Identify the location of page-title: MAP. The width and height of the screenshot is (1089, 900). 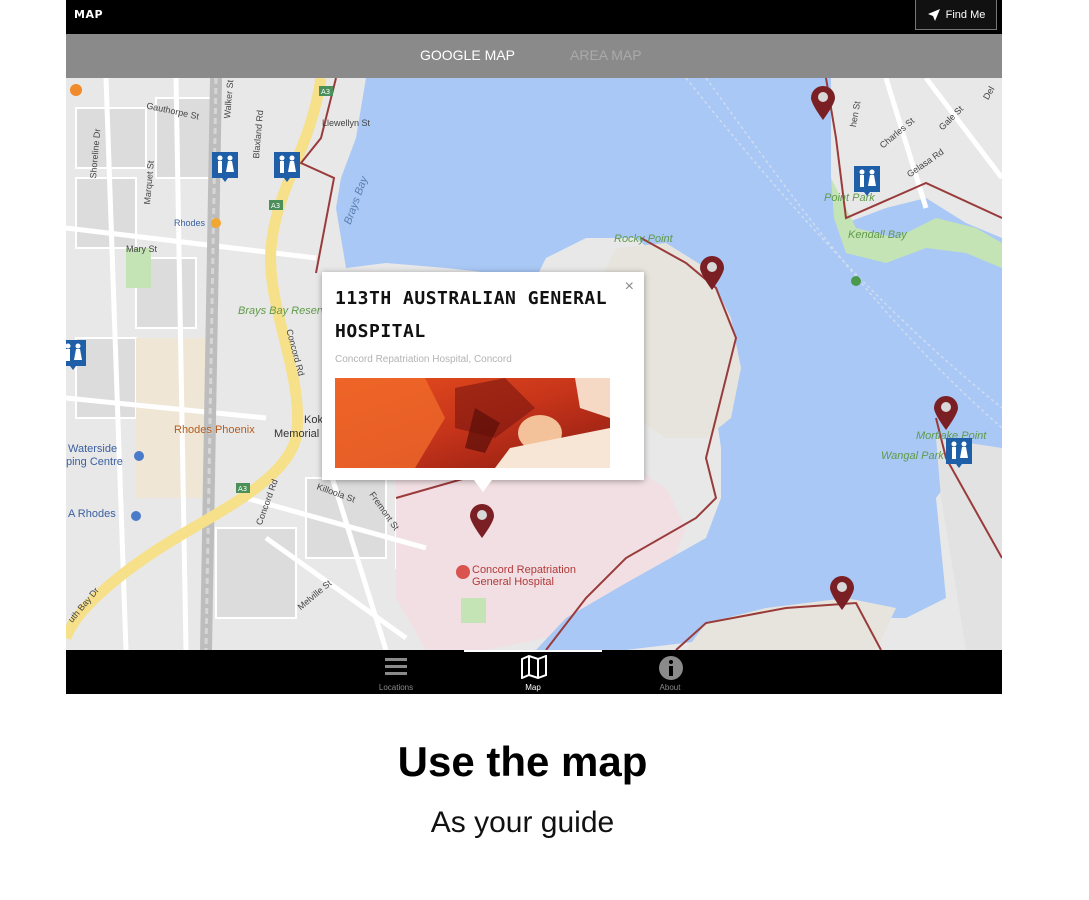
(89, 14).